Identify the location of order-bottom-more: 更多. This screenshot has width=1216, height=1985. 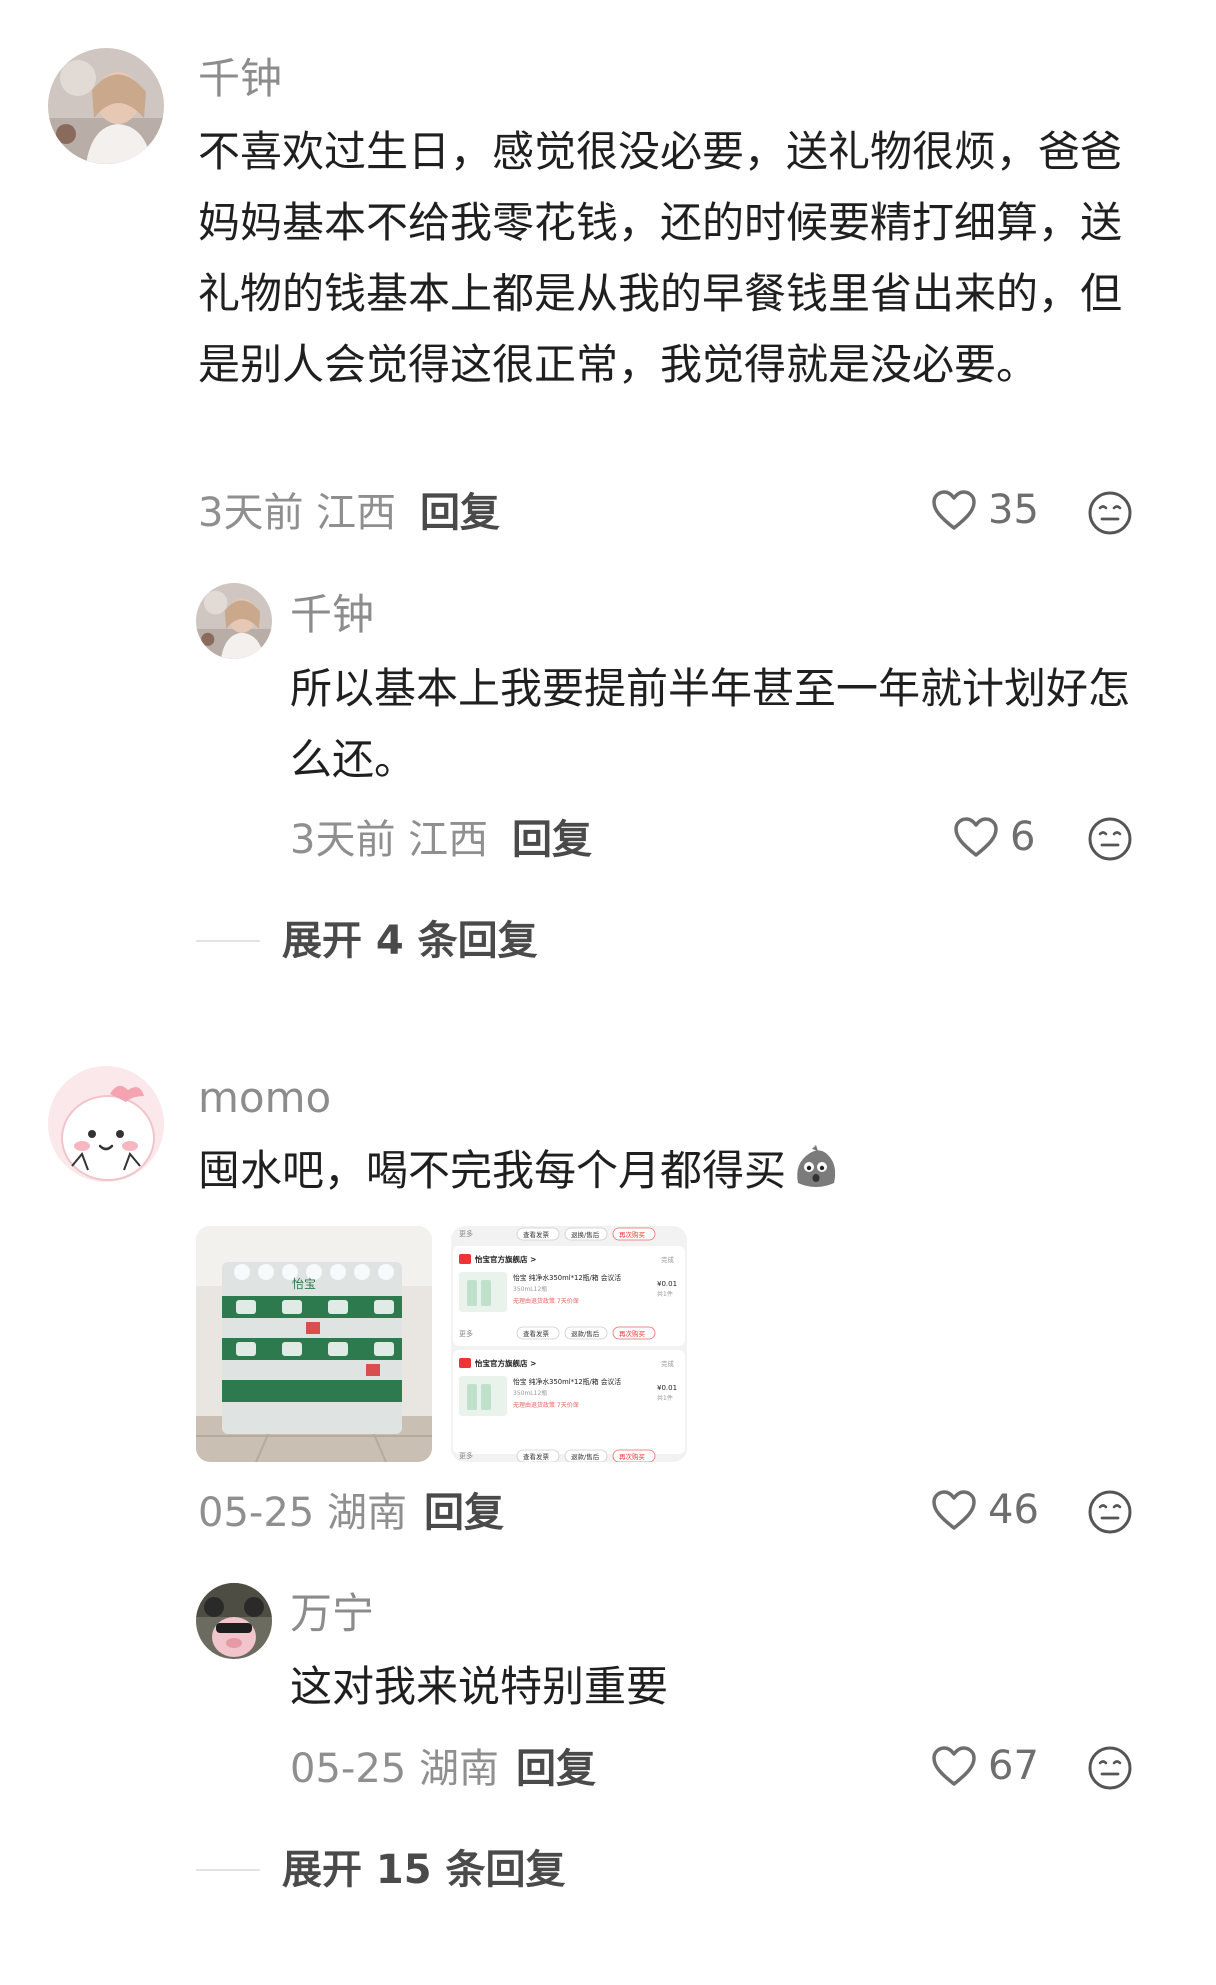
(466, 1455).